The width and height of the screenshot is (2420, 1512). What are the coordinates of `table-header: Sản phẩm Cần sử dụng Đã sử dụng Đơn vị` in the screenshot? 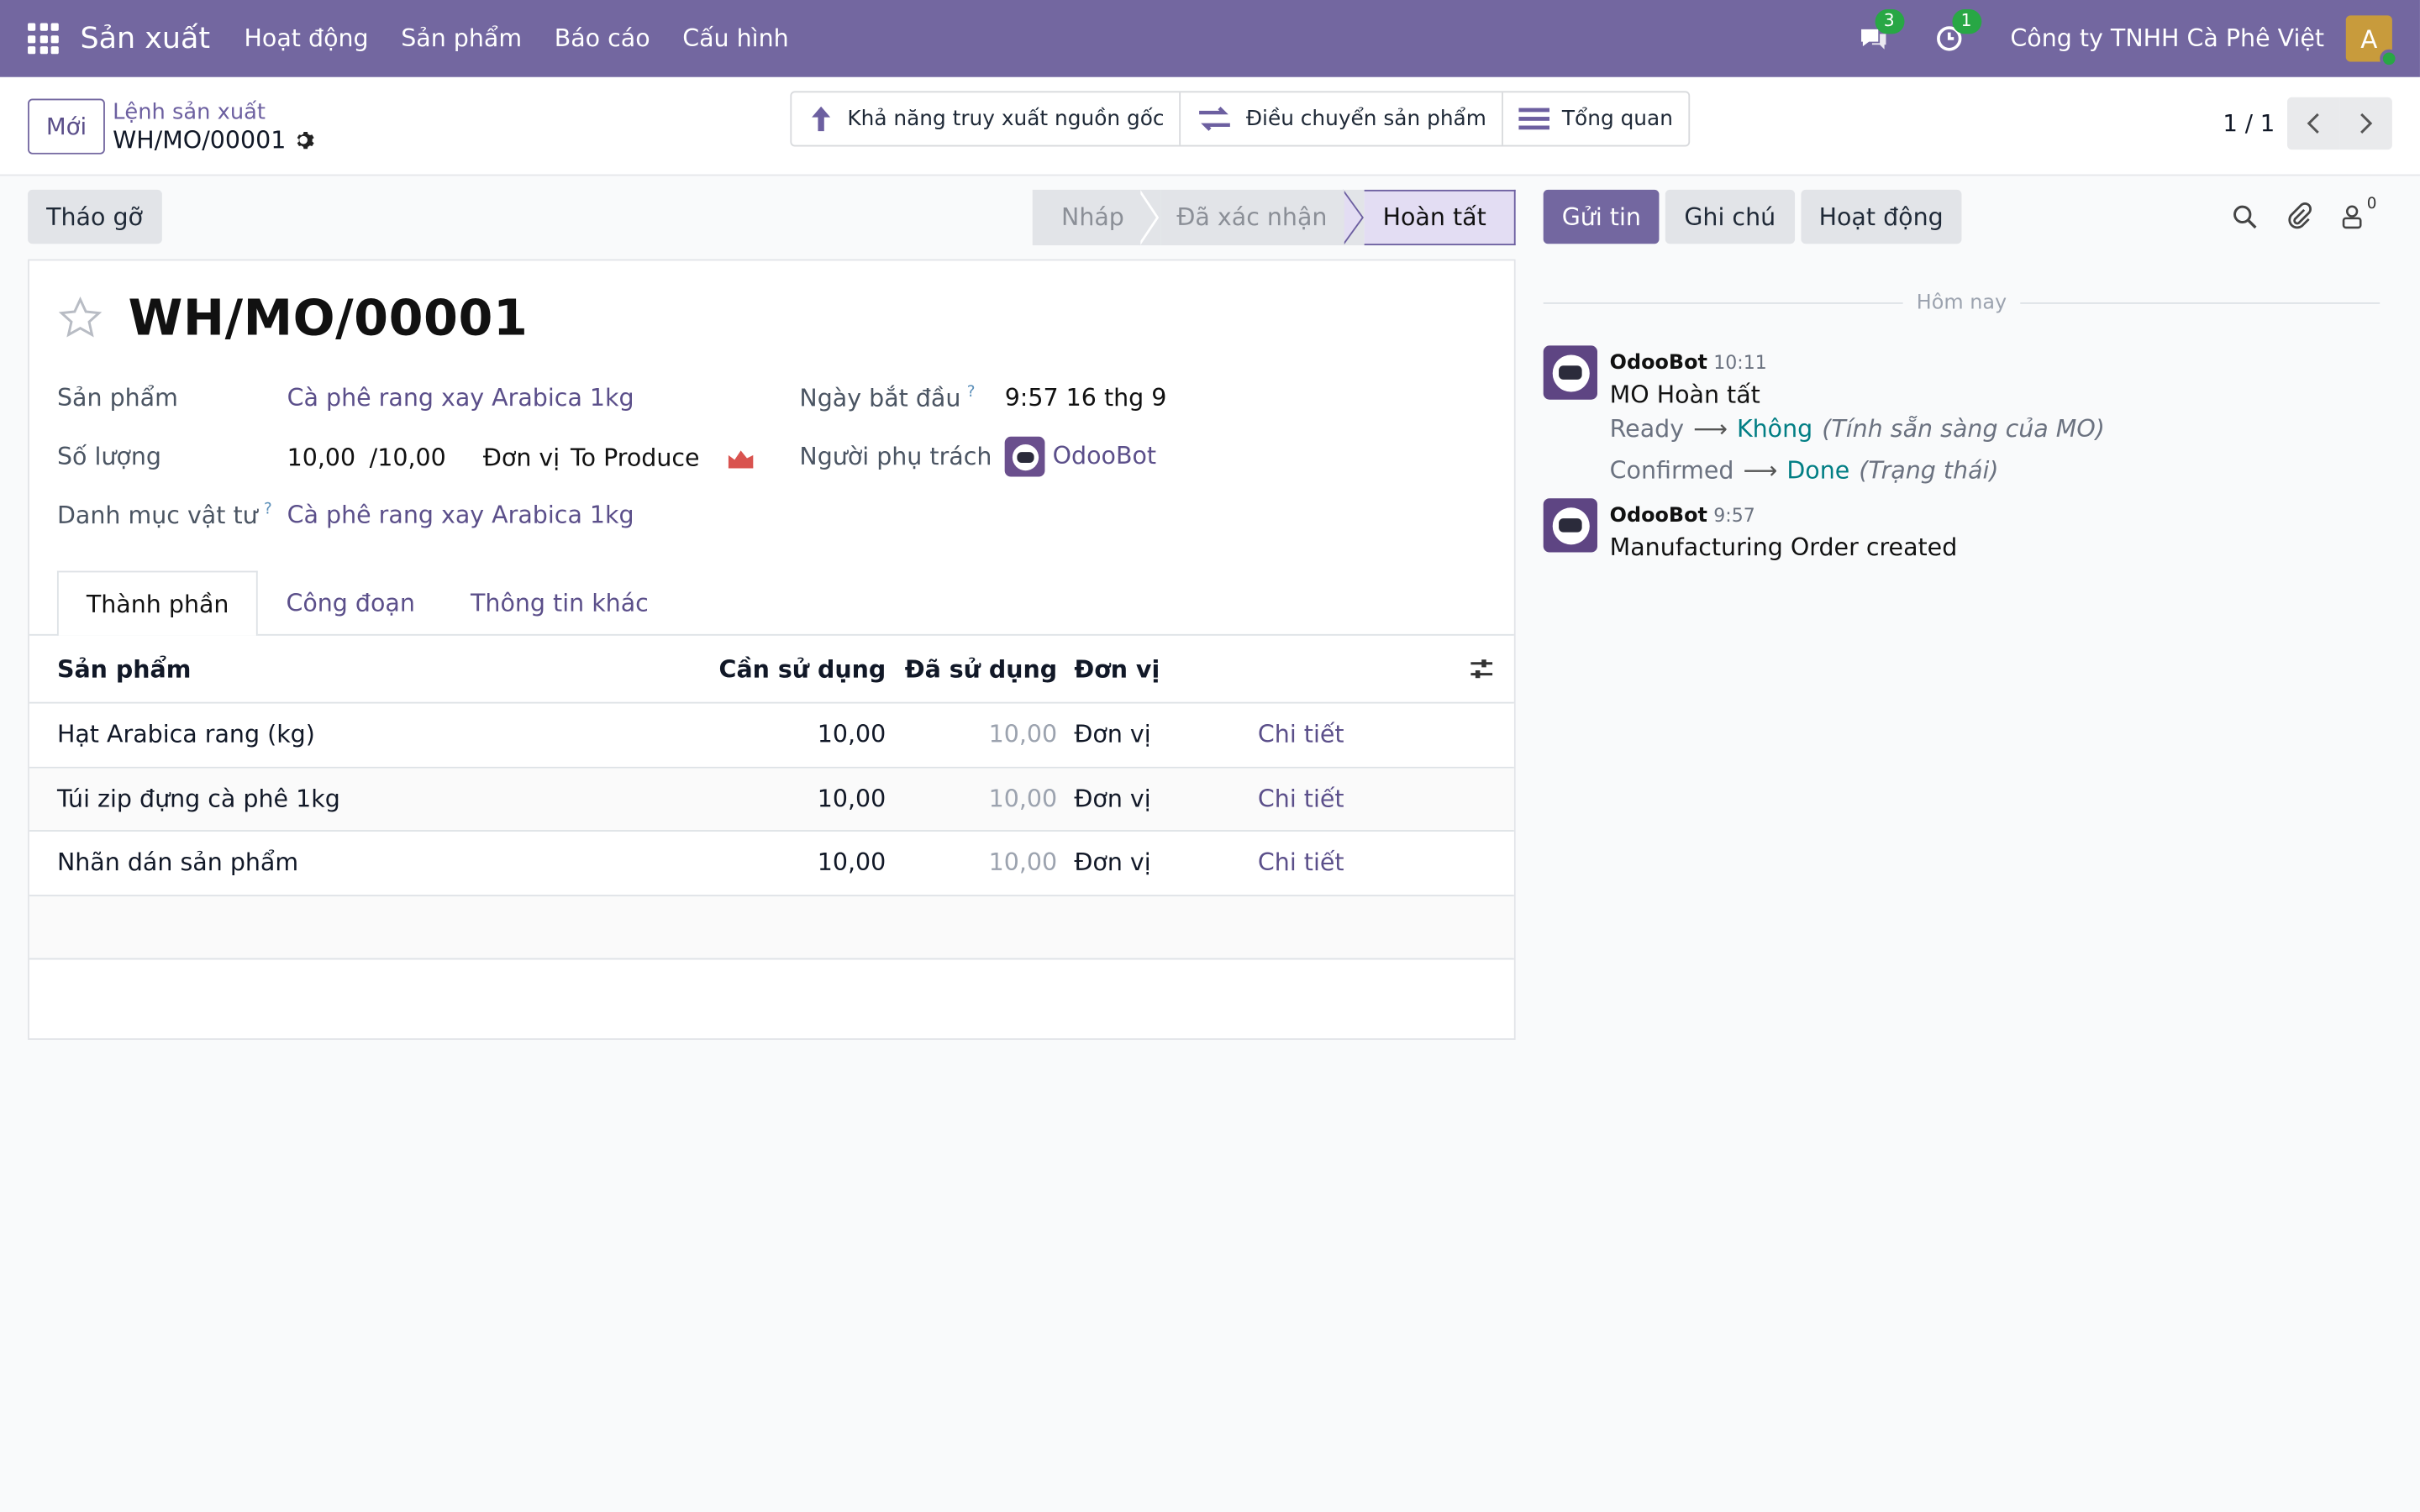 It's located at (771, 670).